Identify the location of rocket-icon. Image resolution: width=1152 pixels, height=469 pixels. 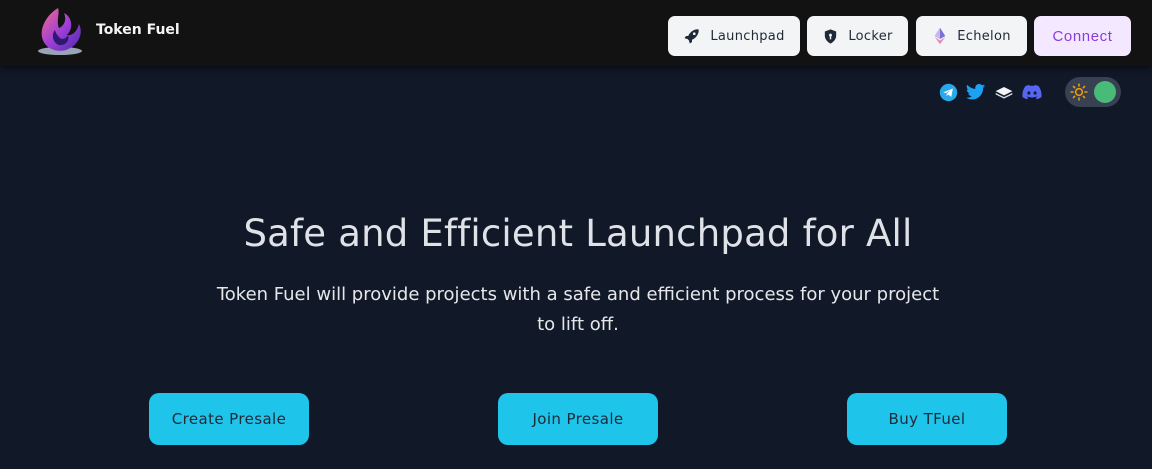
(692, 36).